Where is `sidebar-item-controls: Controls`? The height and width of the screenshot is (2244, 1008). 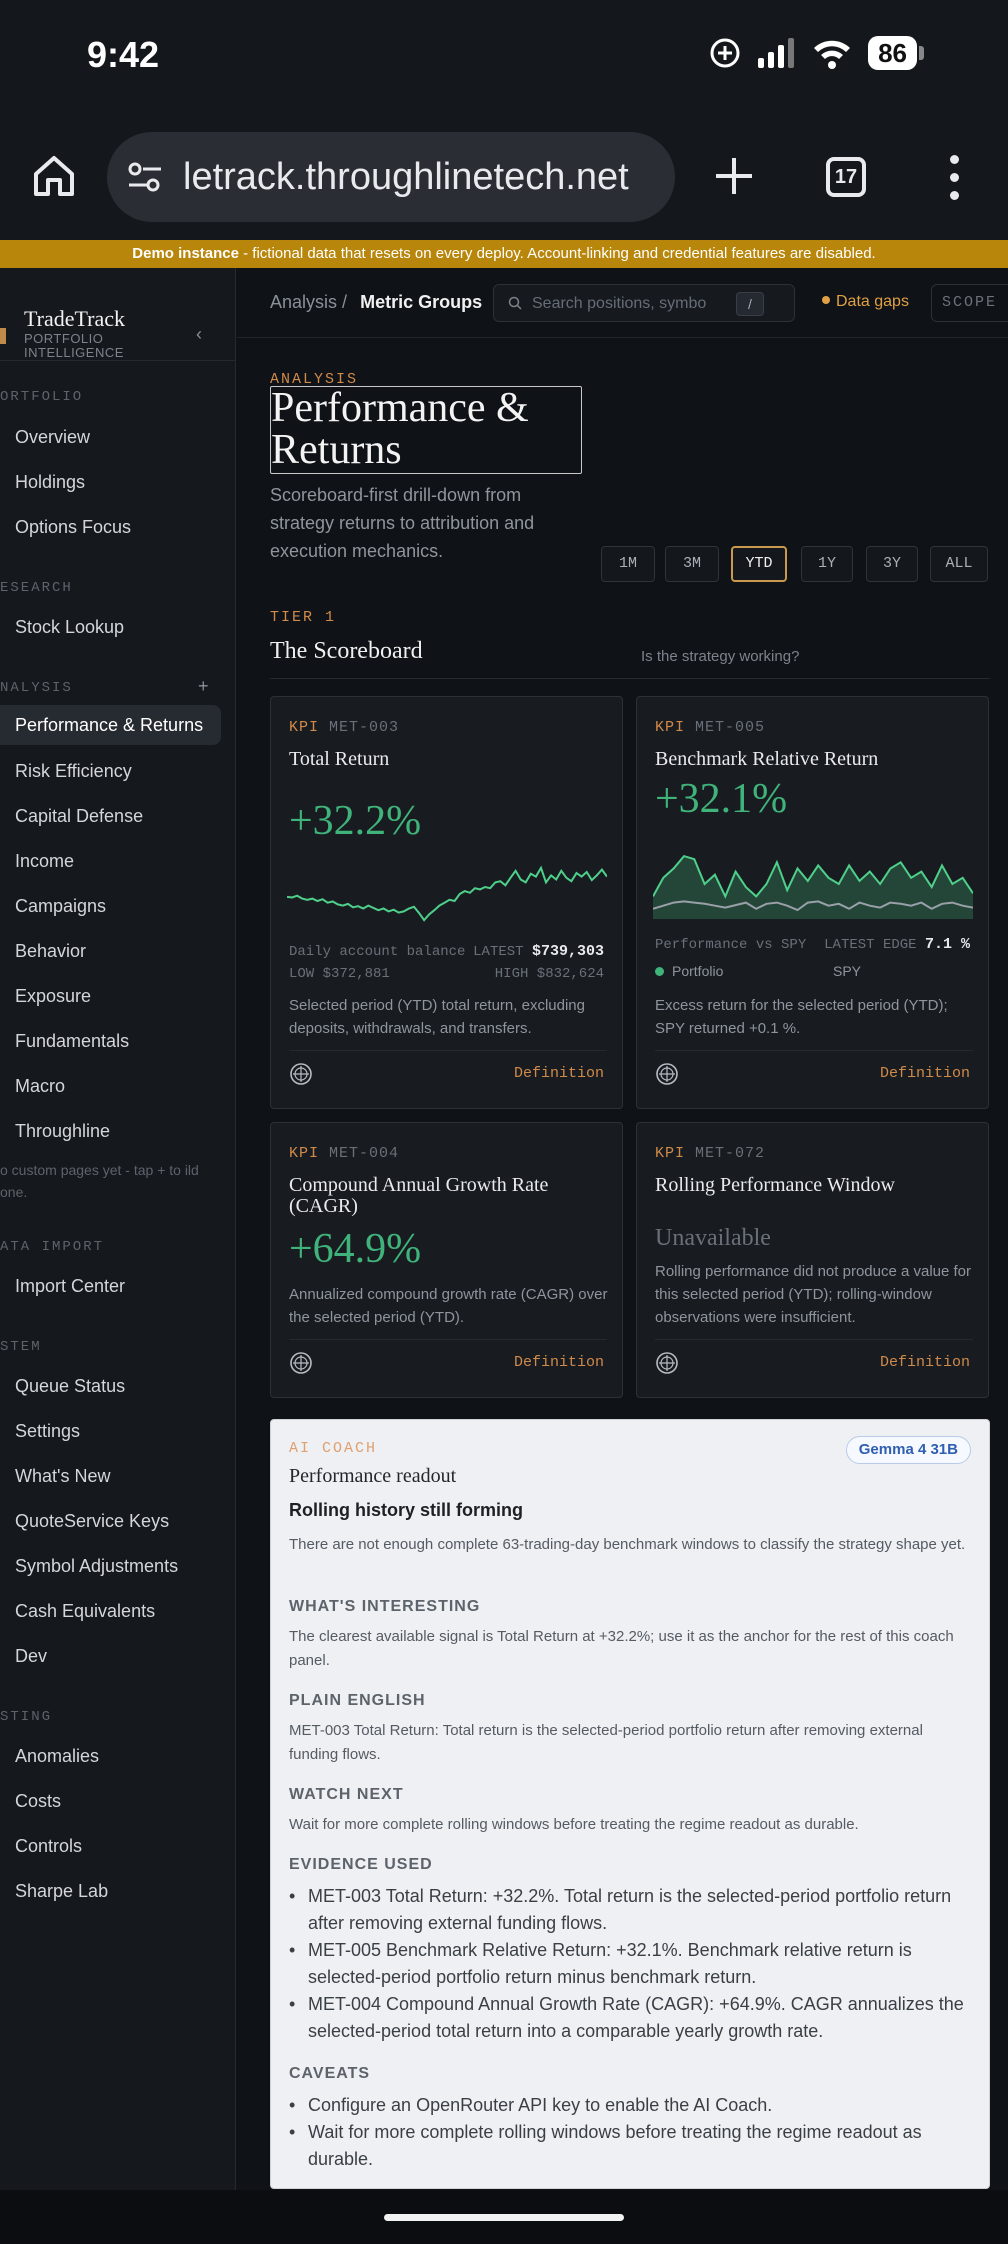
sidebar-item-controls: Controls is located at coordinates (48, 1846).